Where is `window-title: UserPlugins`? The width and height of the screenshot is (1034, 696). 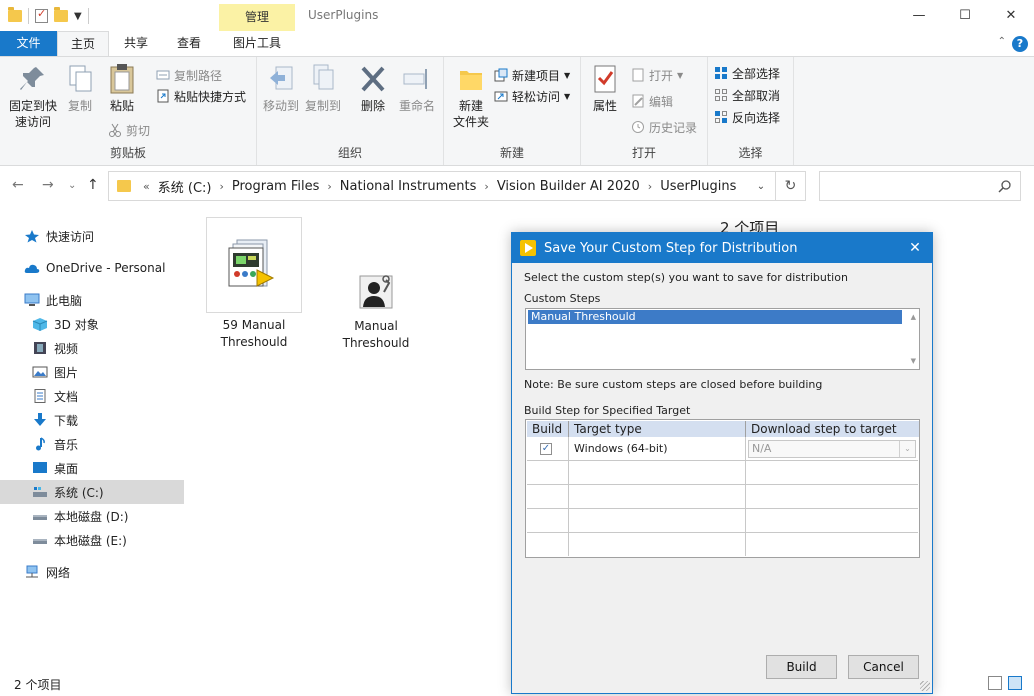 window-title: UserPlugins is located at coordinates (343, 15).